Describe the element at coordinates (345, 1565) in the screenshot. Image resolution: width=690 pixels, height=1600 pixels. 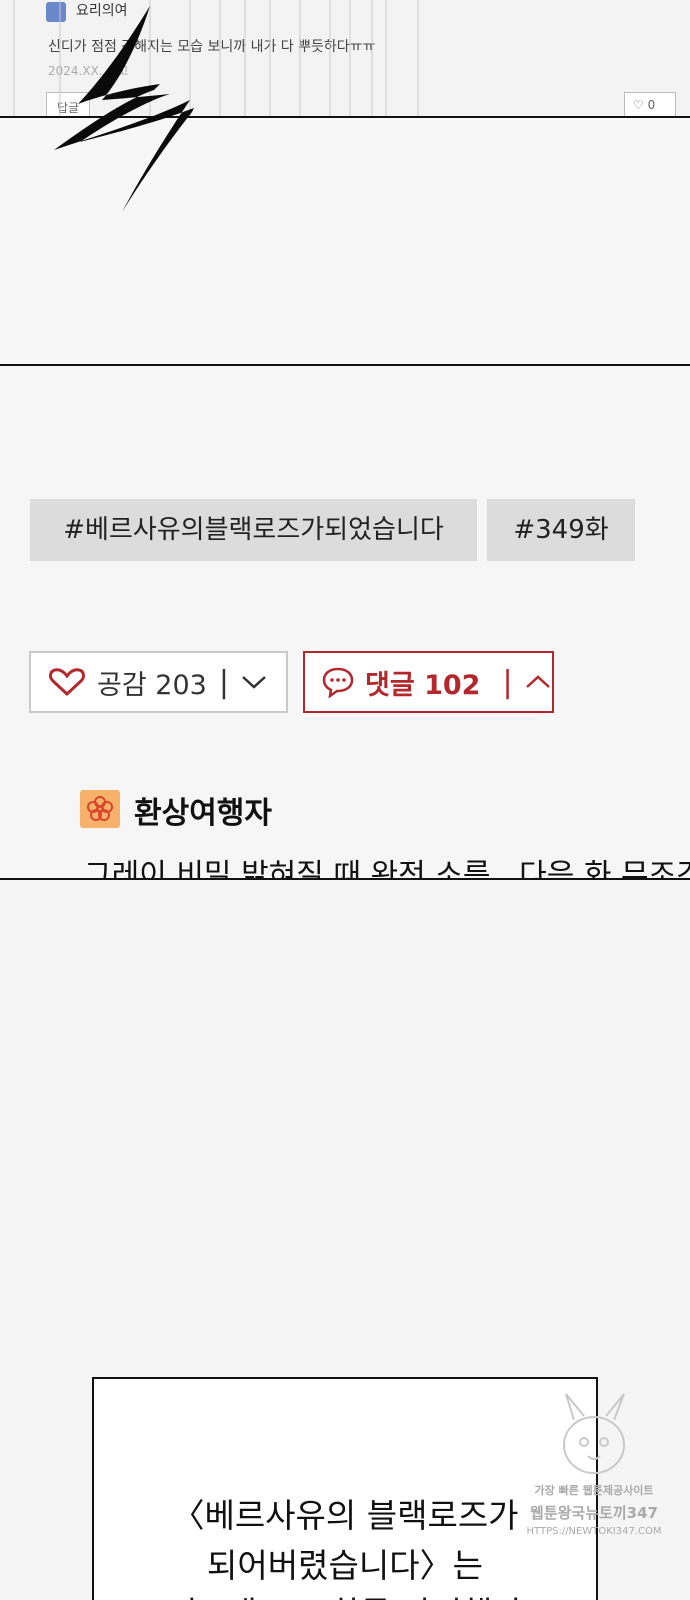
I see `notice-line-2: 되어버렸습니다〉는` at that location.